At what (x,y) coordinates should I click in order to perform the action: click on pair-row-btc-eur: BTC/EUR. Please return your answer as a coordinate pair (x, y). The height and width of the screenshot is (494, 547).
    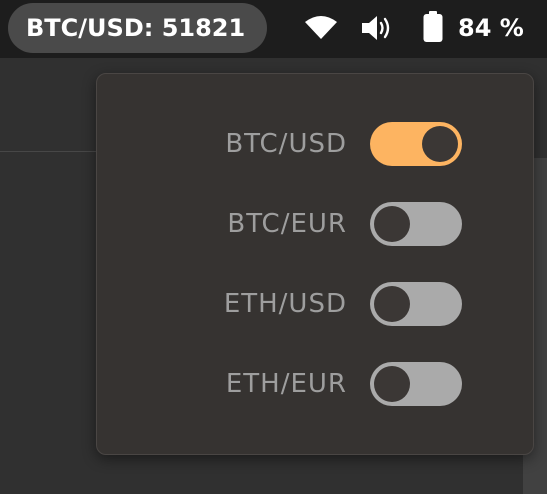
    Looking at the image, I should click on (315, 224).